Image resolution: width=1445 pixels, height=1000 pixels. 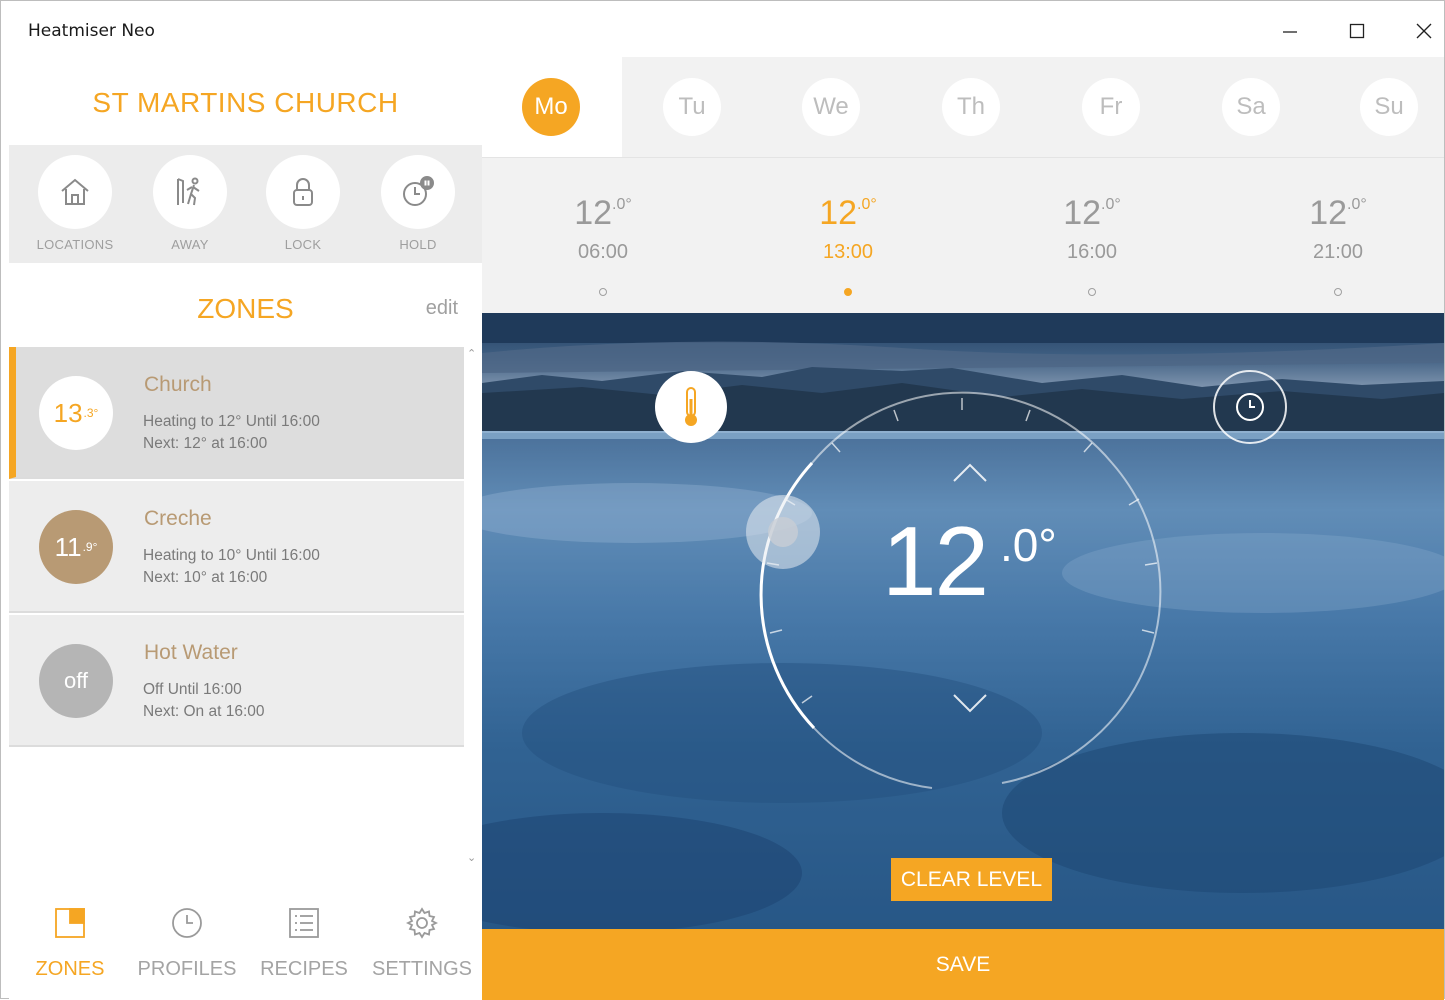 I want to click on away-label: AWAY, so click(x=190, y=244).